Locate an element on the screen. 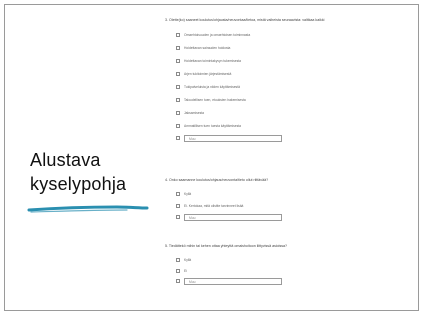 This screenshot has width=425, height=317. slide-title-line2: kyselypohja is located at coordinates (78, 184).